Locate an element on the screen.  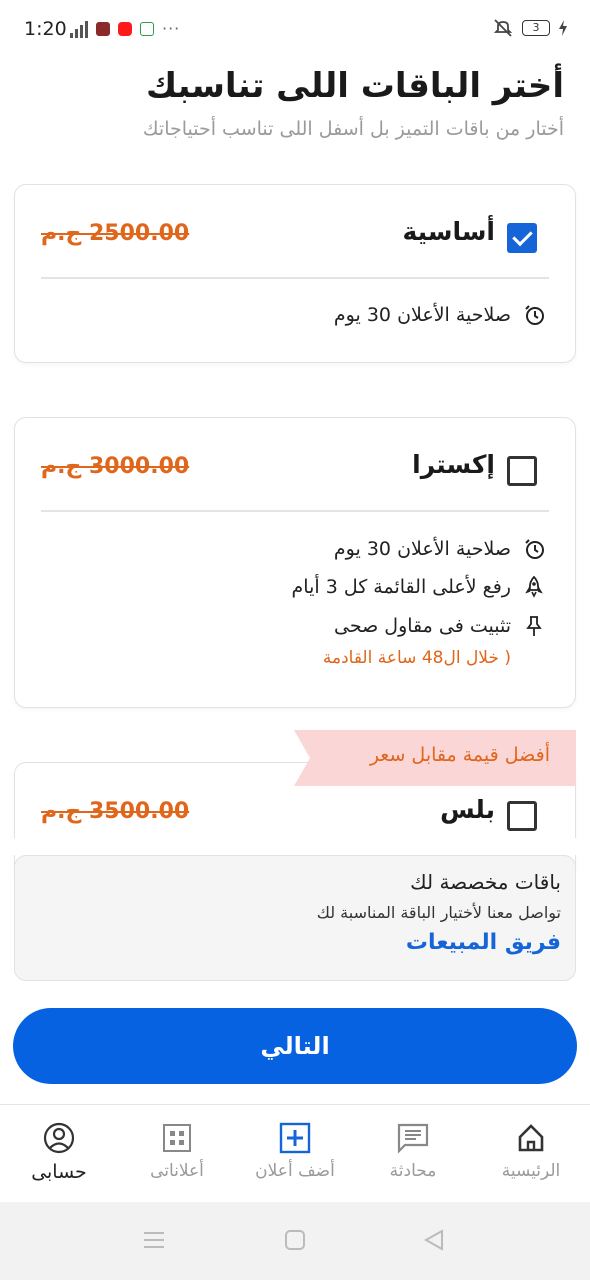
package-price: 3500.00 ج.م is located at coordinates (115, 811).